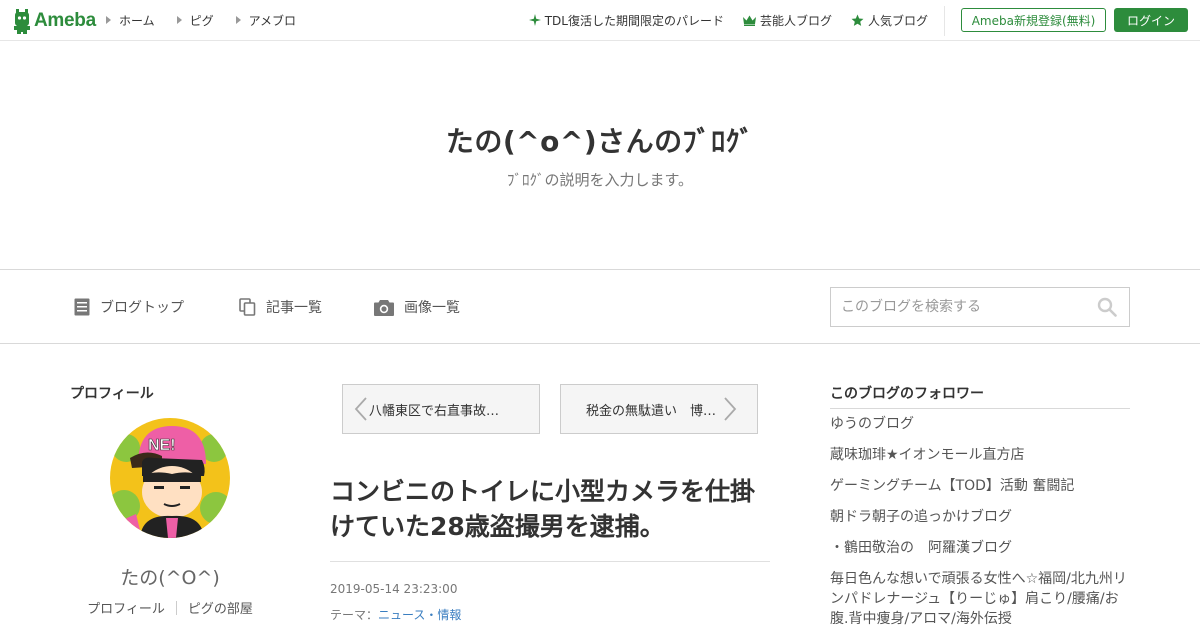  What do you see at coordinates (201, 20) in the screenshot?
I see `nav-pigg-label: ピグ` at bounding box center [201, 20].